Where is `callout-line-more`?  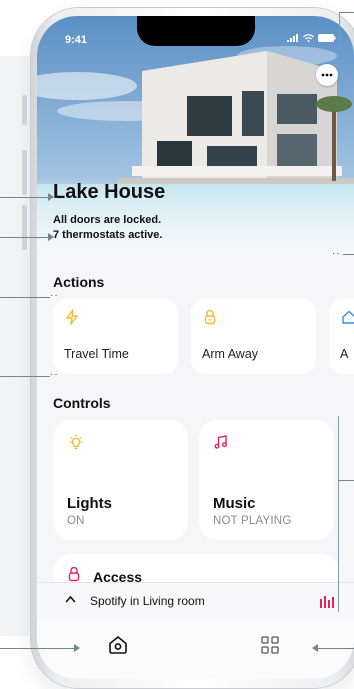 callout-line-more is located at coordinates (346, 12).